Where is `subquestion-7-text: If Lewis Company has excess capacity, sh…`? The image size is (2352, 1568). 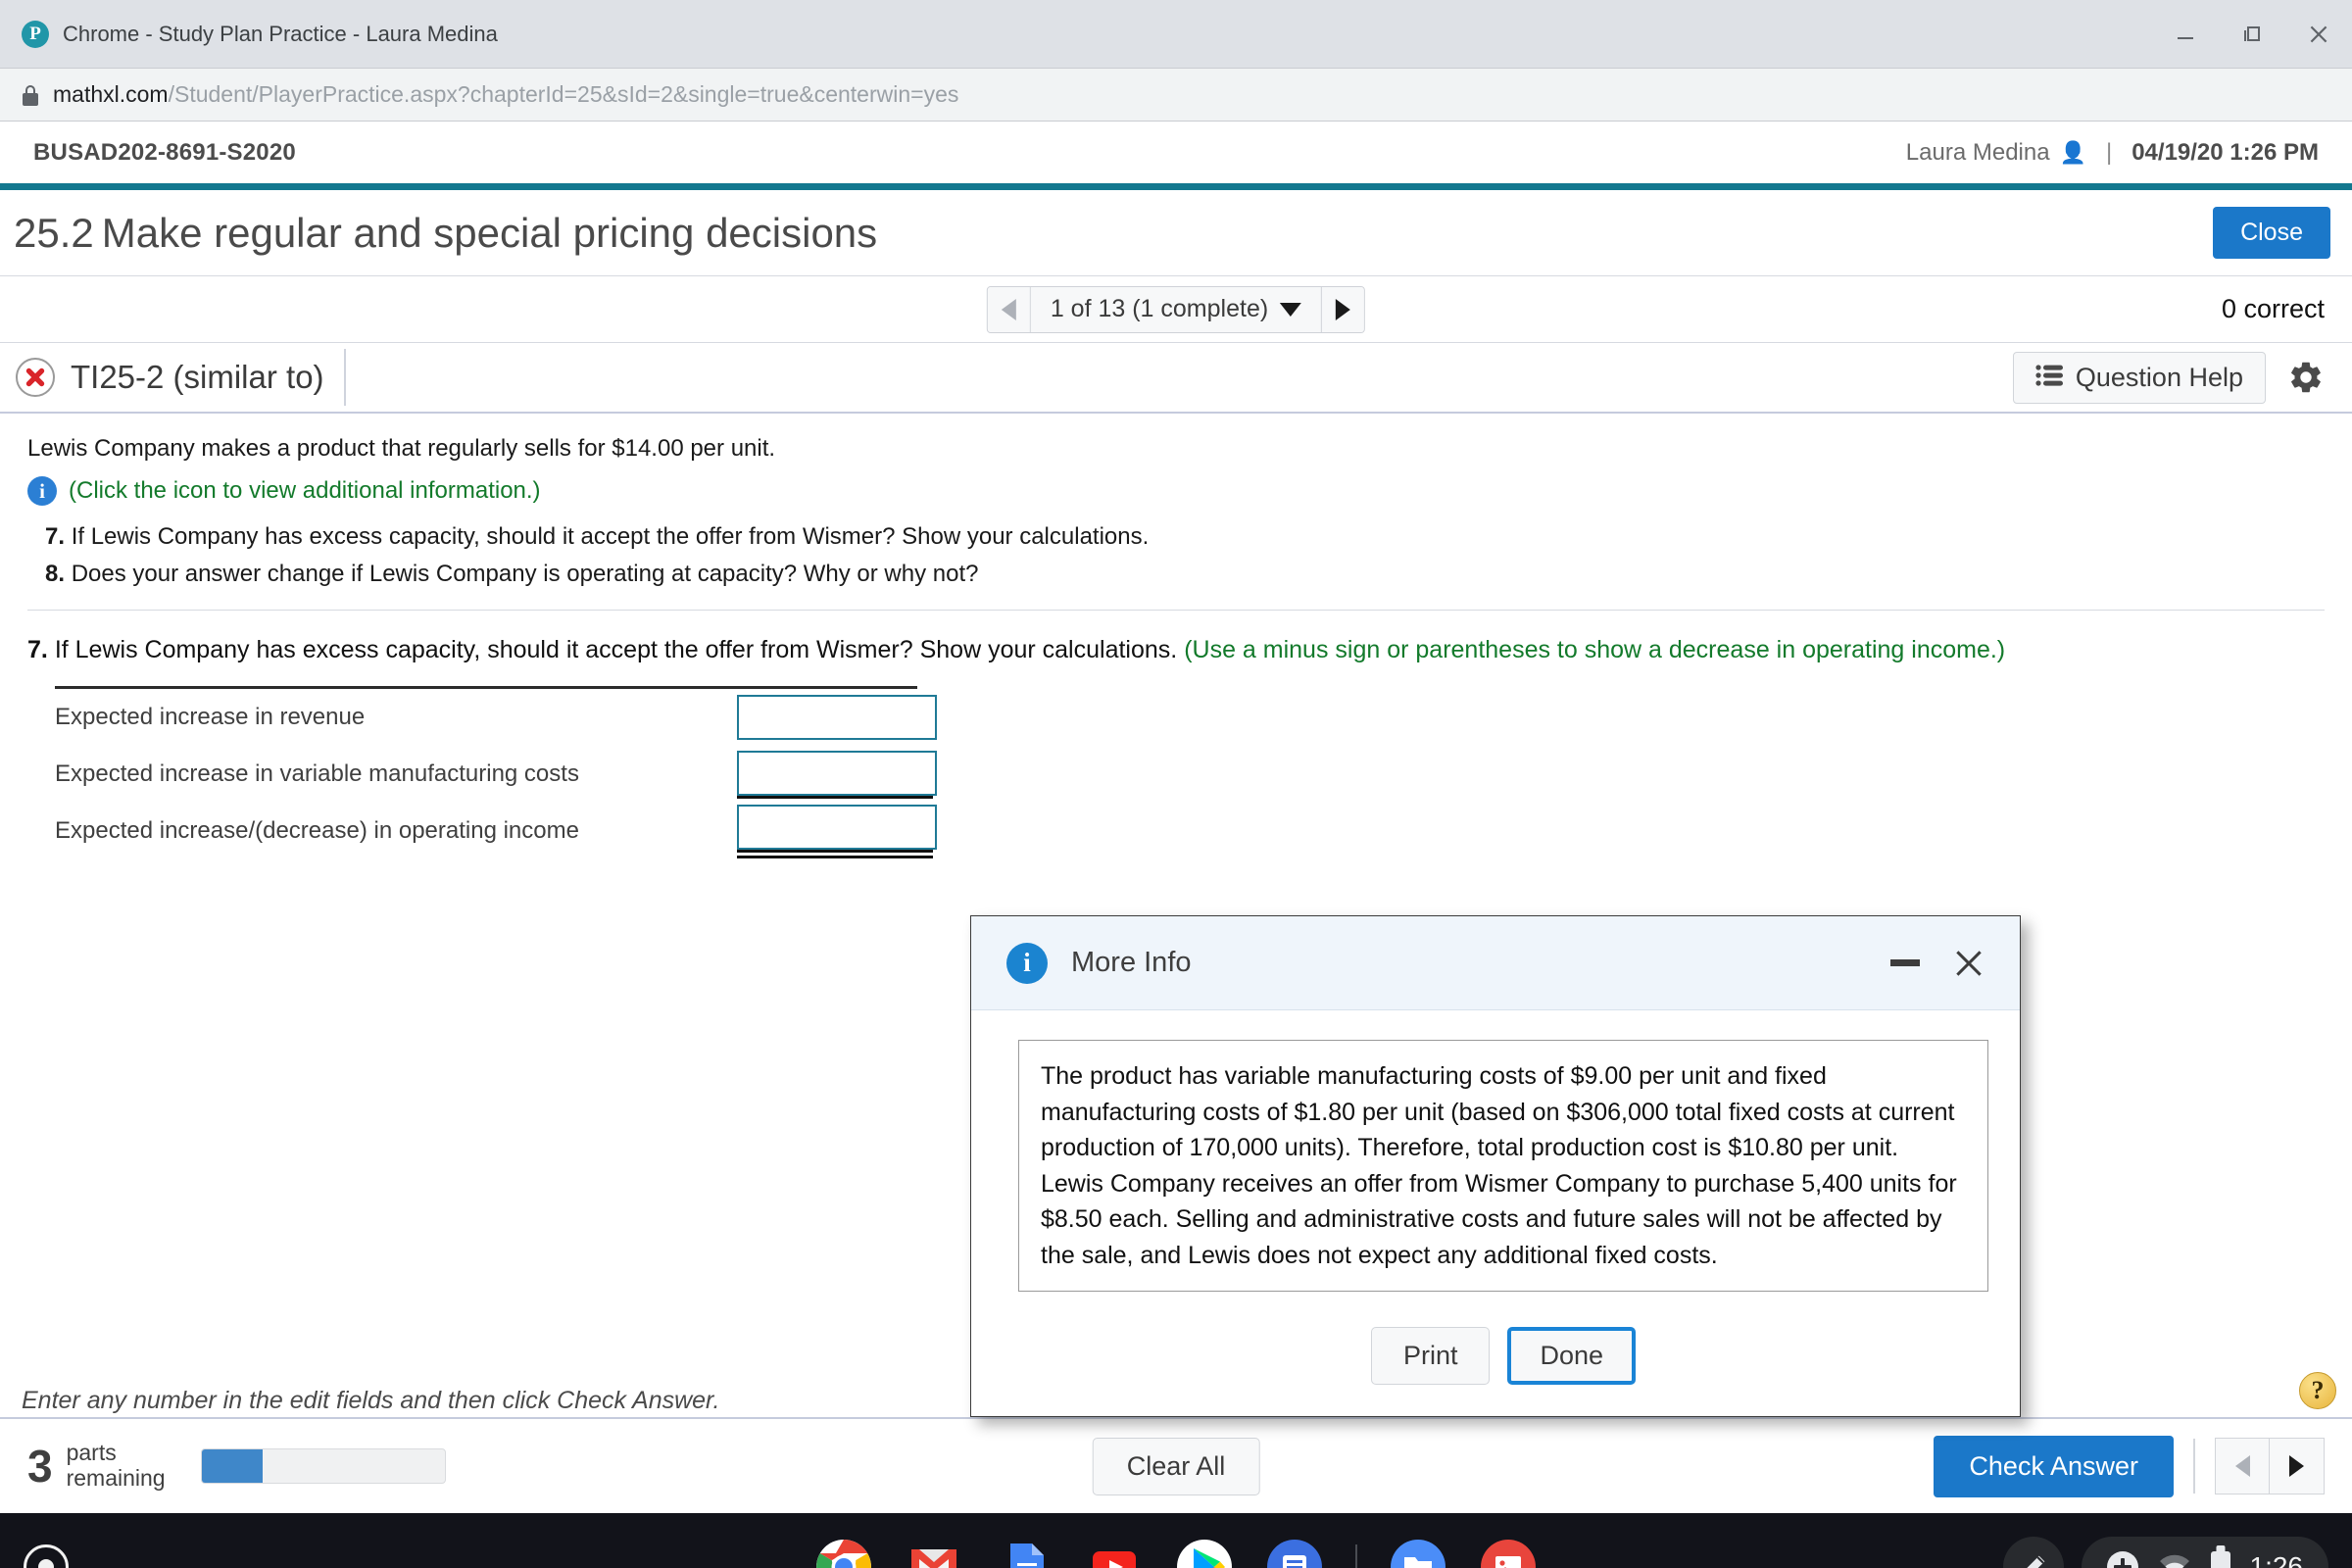 subquestion-7-text: If Lewis Company has excess capacity, sh… is located at coordinates (610, 536).